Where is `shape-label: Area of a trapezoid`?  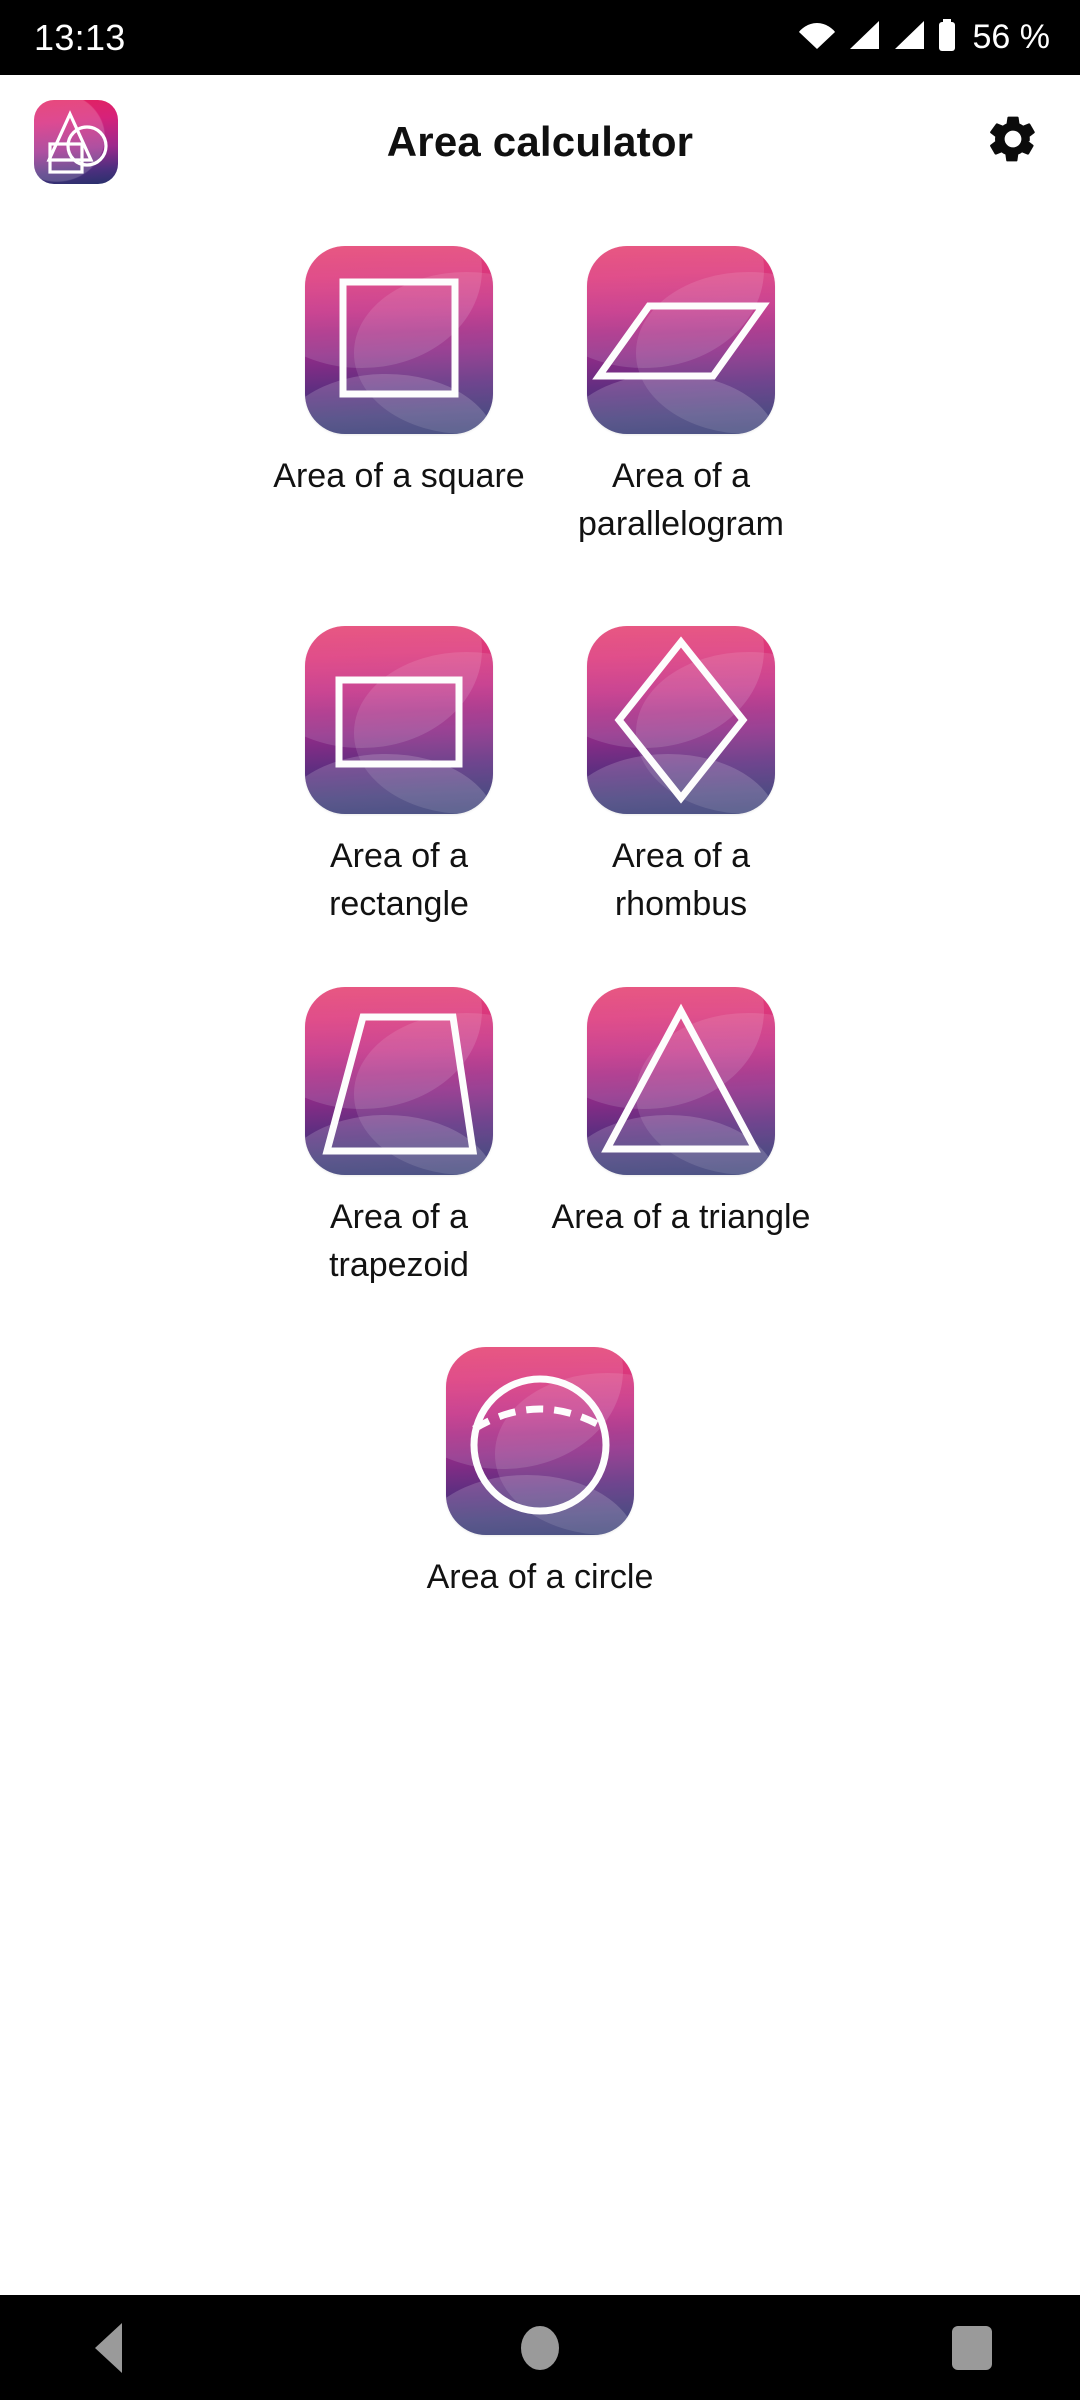 shape-label: Area of a trapezoid is located at coordinates (399, 1241).